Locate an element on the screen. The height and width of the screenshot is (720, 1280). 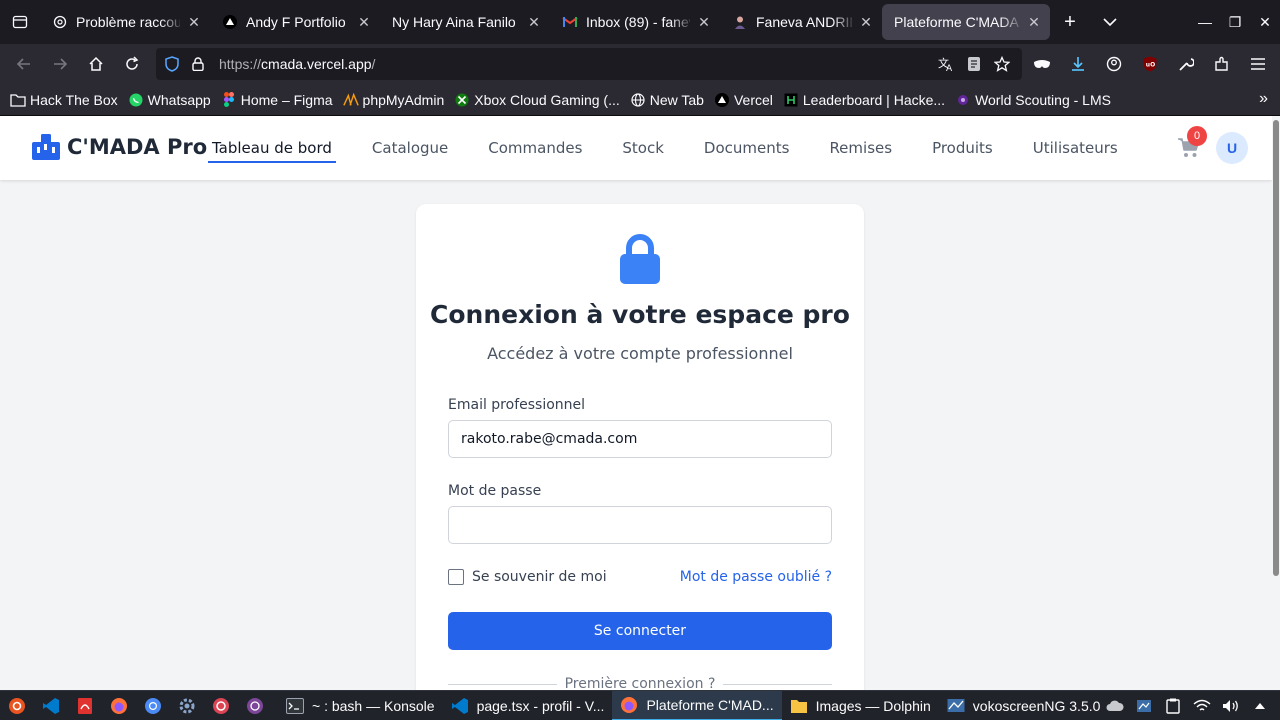
bookmarks-overflow-icon: » is located at coordinates (1263, 99).